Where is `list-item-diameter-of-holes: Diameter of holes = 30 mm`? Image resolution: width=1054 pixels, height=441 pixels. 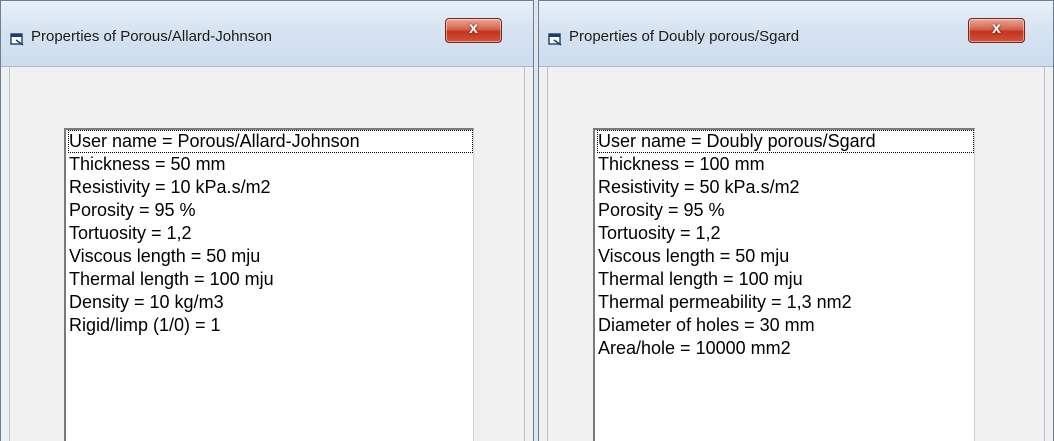
list-item-diameter-of-holes: Diameter of holes = 30 mm is located at coordinates (785, 325).